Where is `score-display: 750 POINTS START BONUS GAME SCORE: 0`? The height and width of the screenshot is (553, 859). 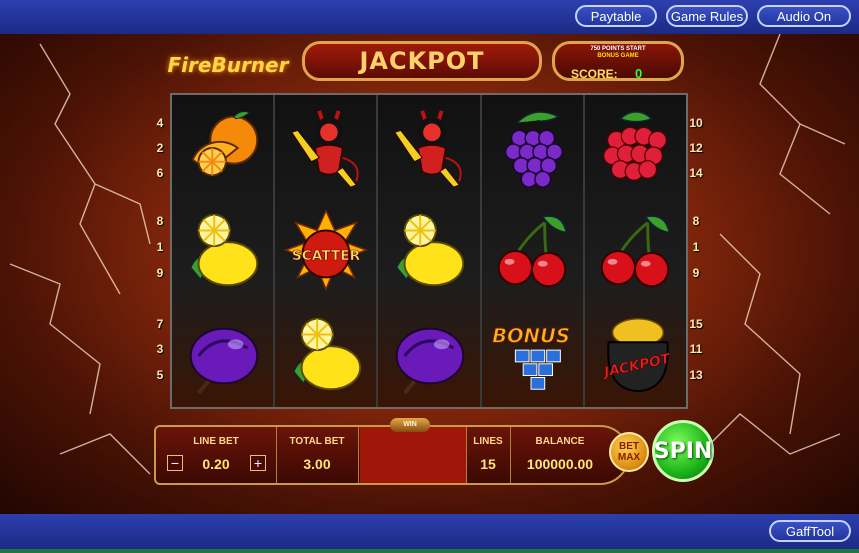 score-display: 750 POINTS START BONUS GAME SCORE: 0 is located at coordinates (618, 61).